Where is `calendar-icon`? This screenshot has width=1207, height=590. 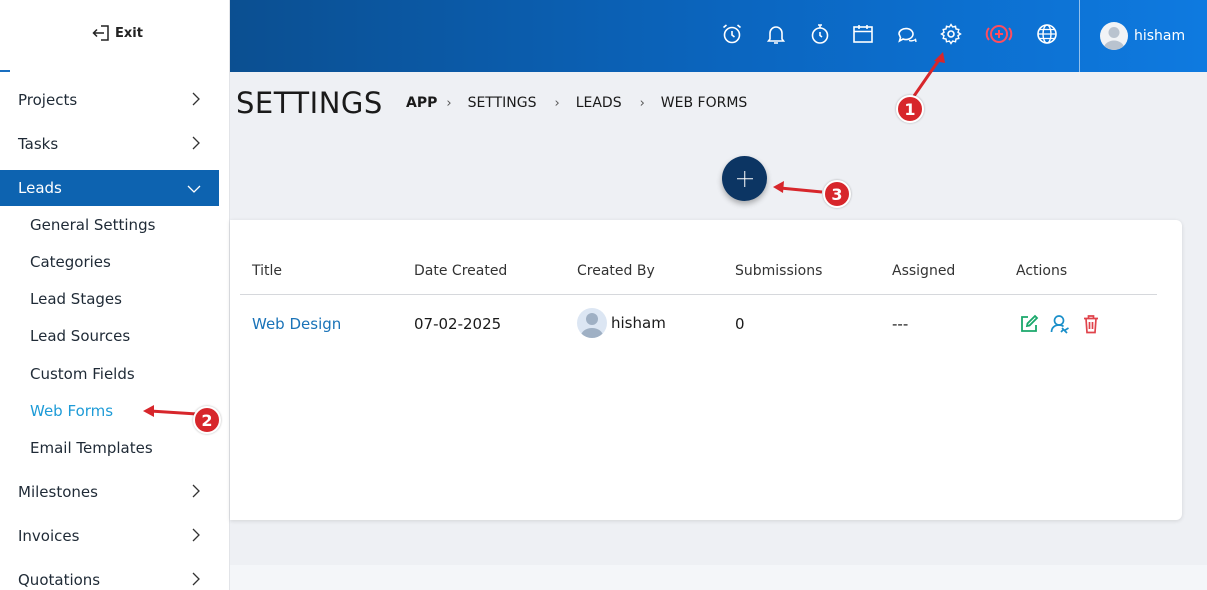
calendar-icon is located at coordinates (863, 34).